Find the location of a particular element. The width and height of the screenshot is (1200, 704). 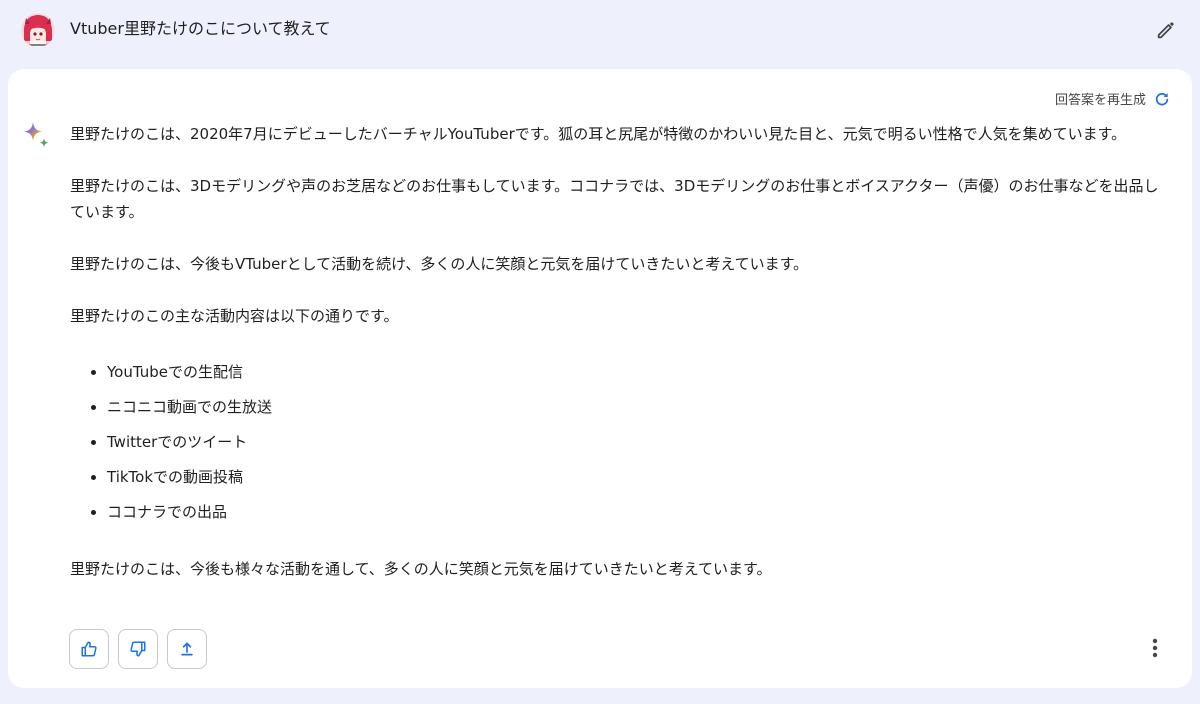

list-item: Twitterでのツイート is located at coordinates (634, 442).